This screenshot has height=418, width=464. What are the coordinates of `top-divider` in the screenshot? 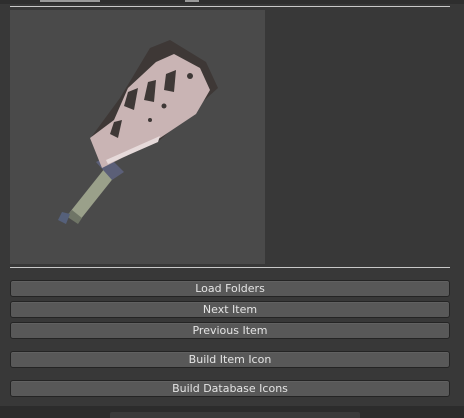 It's located at (230, 6).